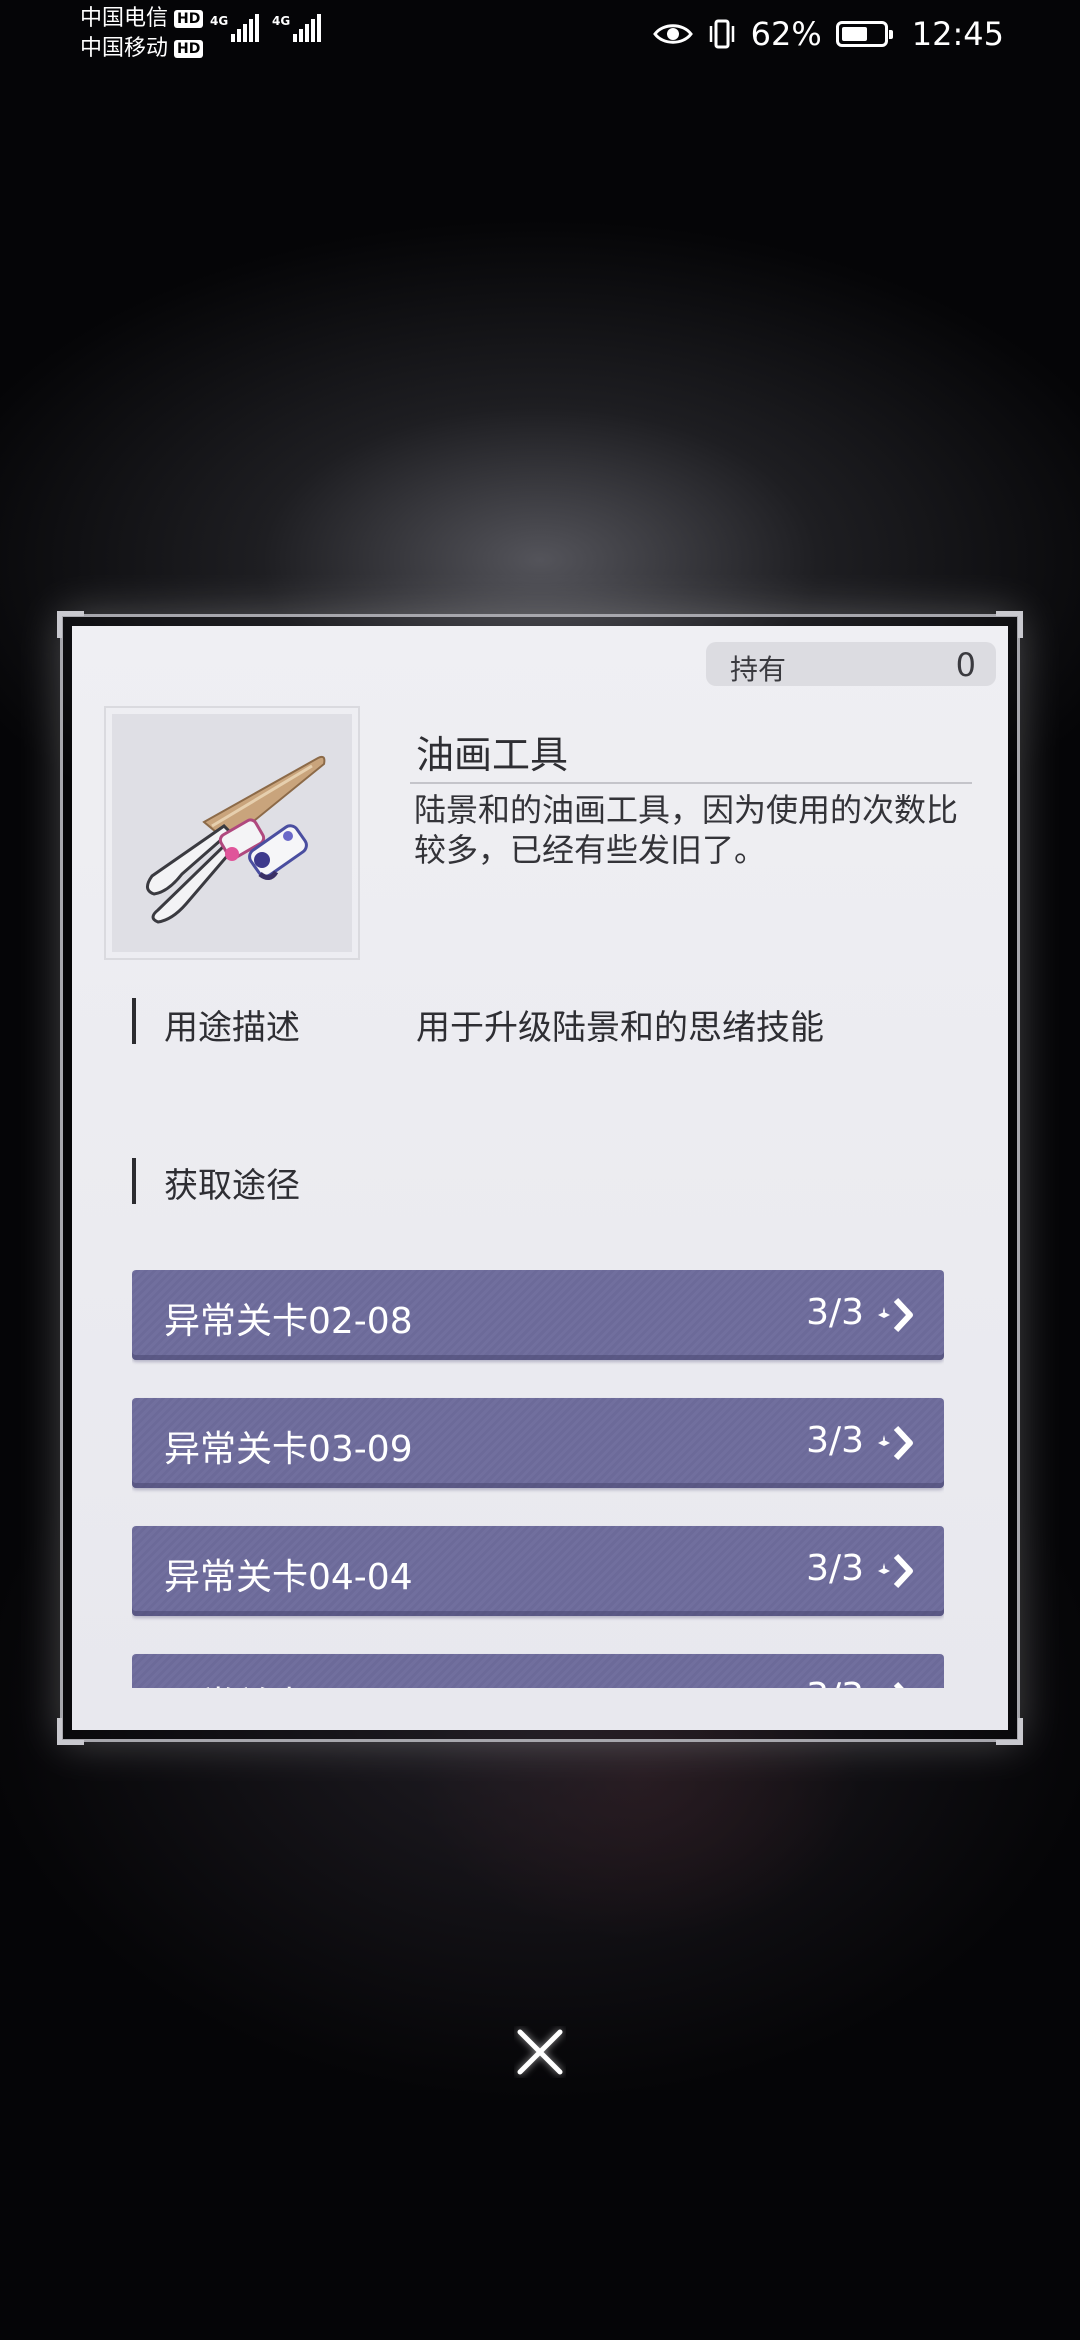 The width and height of the screenshot is (1080, 2340). I want to click on item-name: 油画工具, so click(492, 755).